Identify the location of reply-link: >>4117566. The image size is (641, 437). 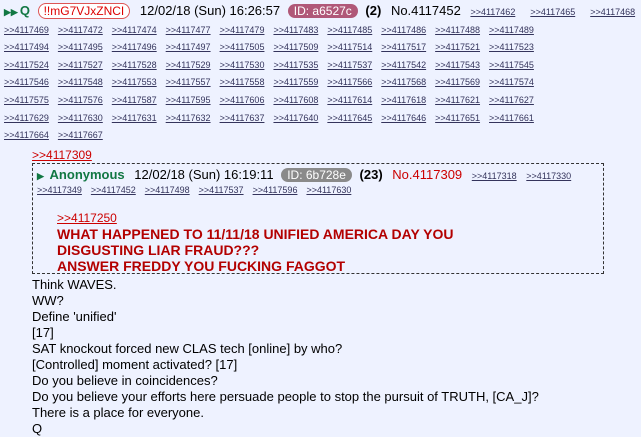
(349, 82).